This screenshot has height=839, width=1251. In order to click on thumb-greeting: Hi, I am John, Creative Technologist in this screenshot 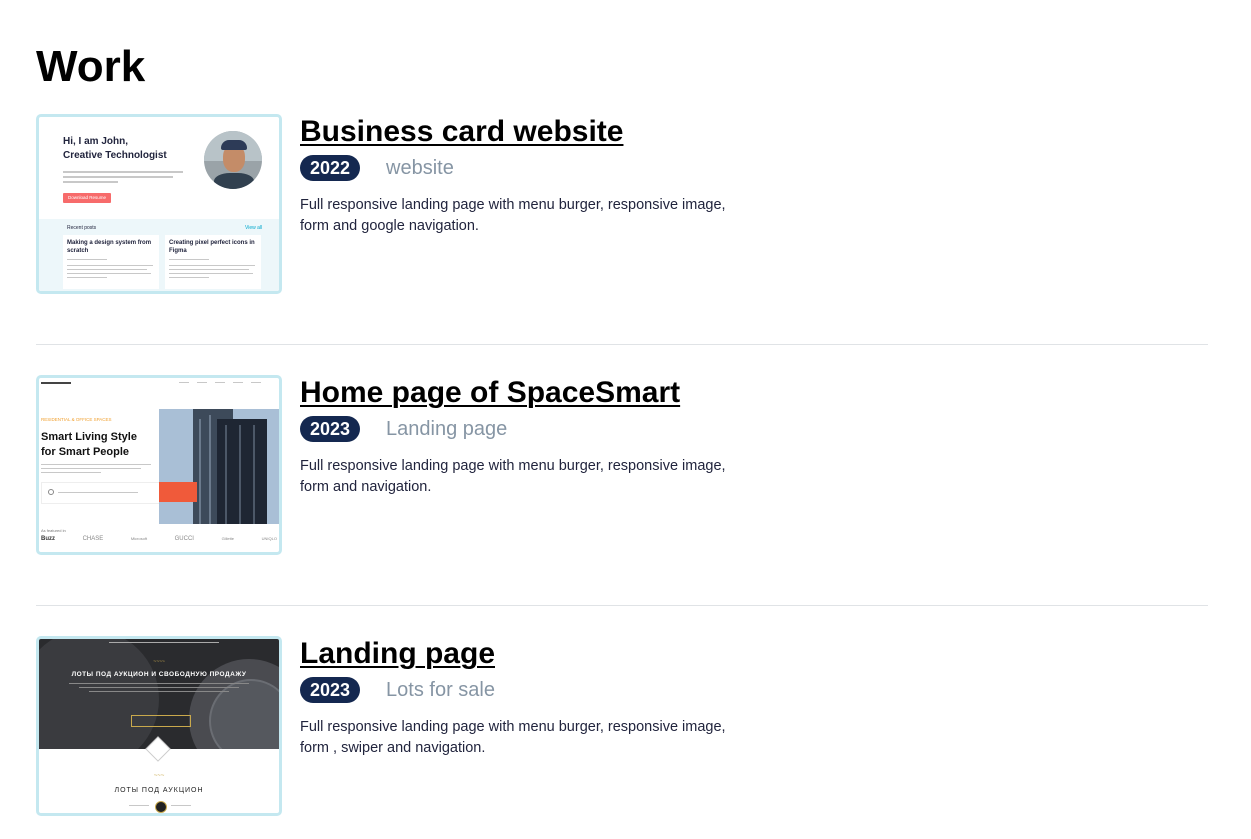, I will do `click(115, 148)`.